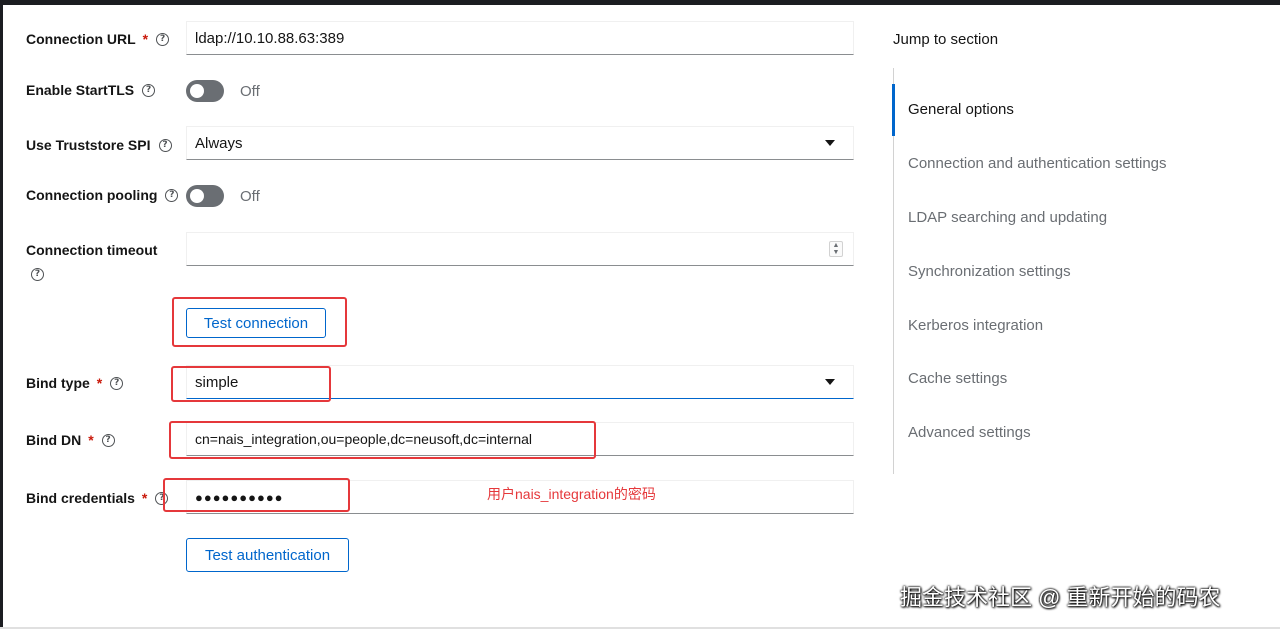 Image resolution: width=1280 pixels, height=629 pixels. What do you see at coordinates (836, 249) in the screenshot?
I see `number-spinner-icon: ▲ ▼` at bounding box center [836, 249].